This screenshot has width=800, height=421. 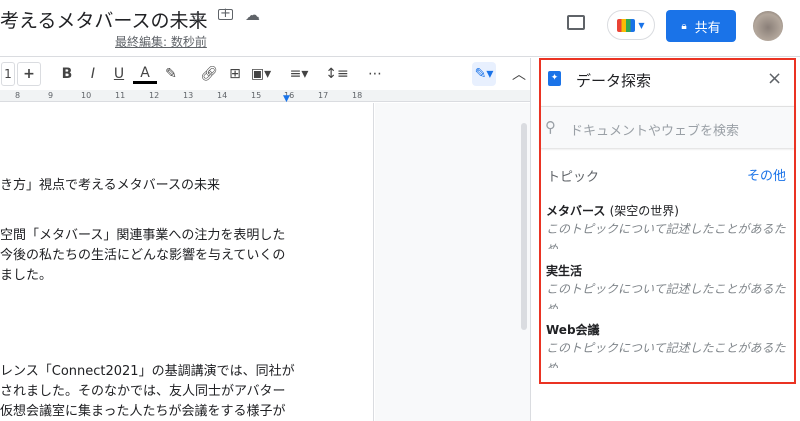 What do you see at coordinates (452, 262) in the screenshot?
I see `page-margin-area` at bounding box center [452, 262].